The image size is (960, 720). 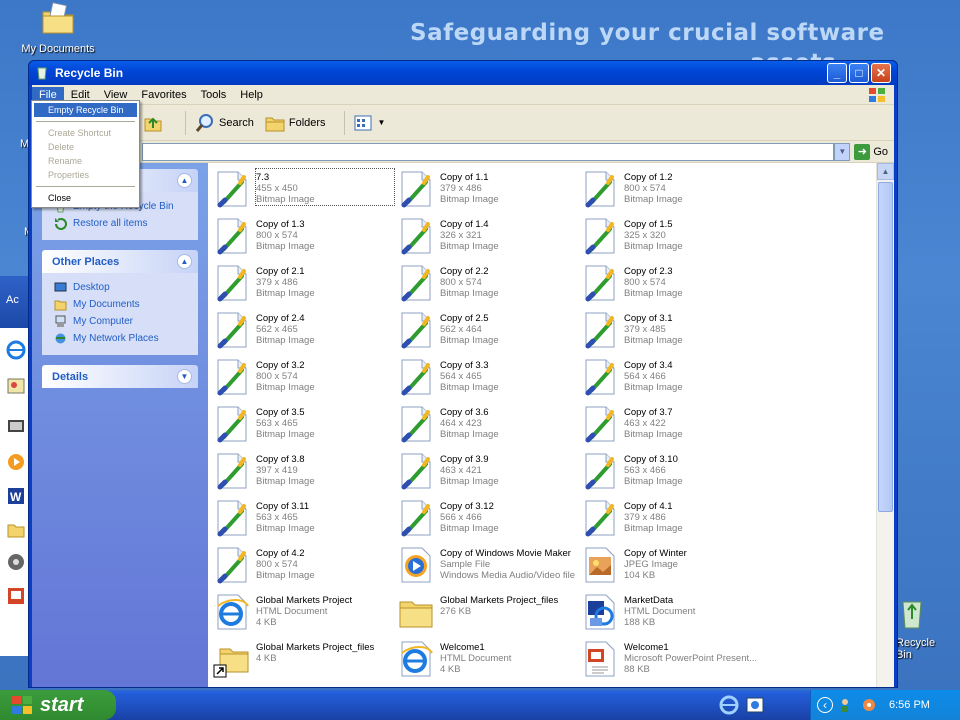 What do you see at coordinates (672, 615) in the screenshot?
I see `file-item: MarketData HTML Document 188 KB` at bounding box center [672, 615].